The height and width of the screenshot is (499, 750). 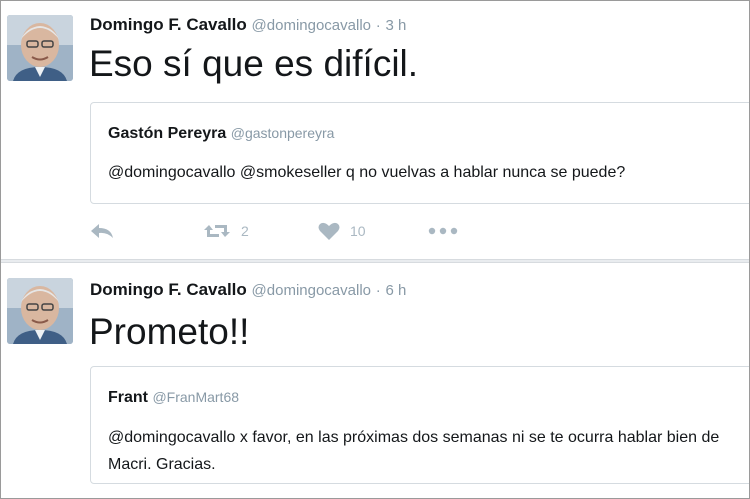 I want to click on reply-button, so click(x=102, y=231).